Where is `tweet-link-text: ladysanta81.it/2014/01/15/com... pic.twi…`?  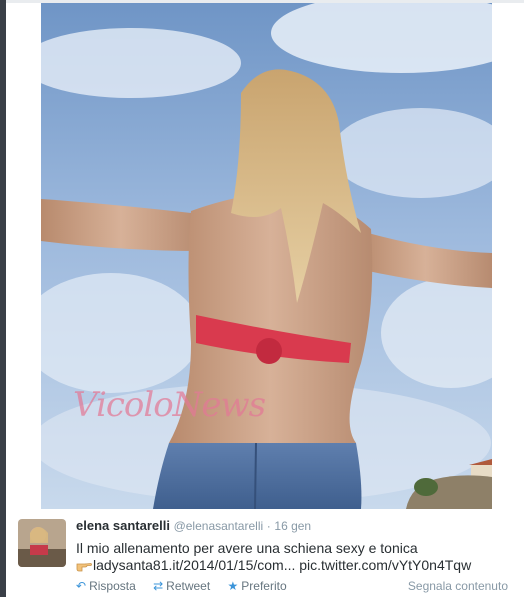 tweet-link-text: ladysanta81.it/2014/01/15/com... pic.twi… is located at coordinates (282, 565).